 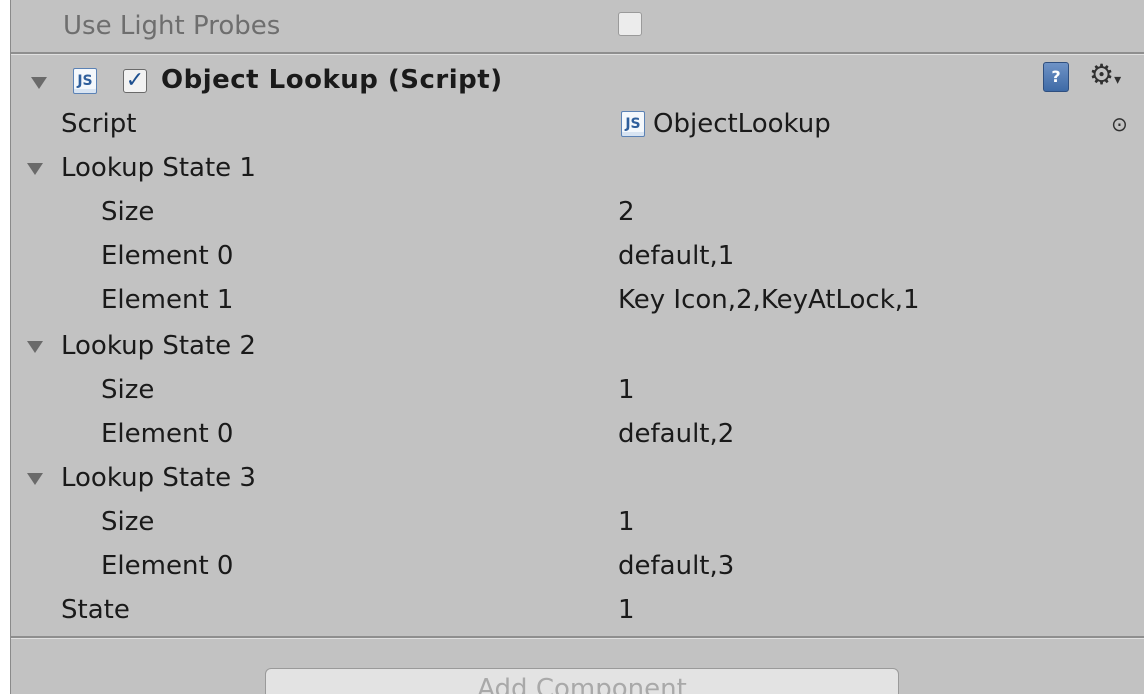 What do you see at coordinates (742, 124) in the screenshot?
I see `script-field-value: ObjectLookup` at bounding box center [742, 124].